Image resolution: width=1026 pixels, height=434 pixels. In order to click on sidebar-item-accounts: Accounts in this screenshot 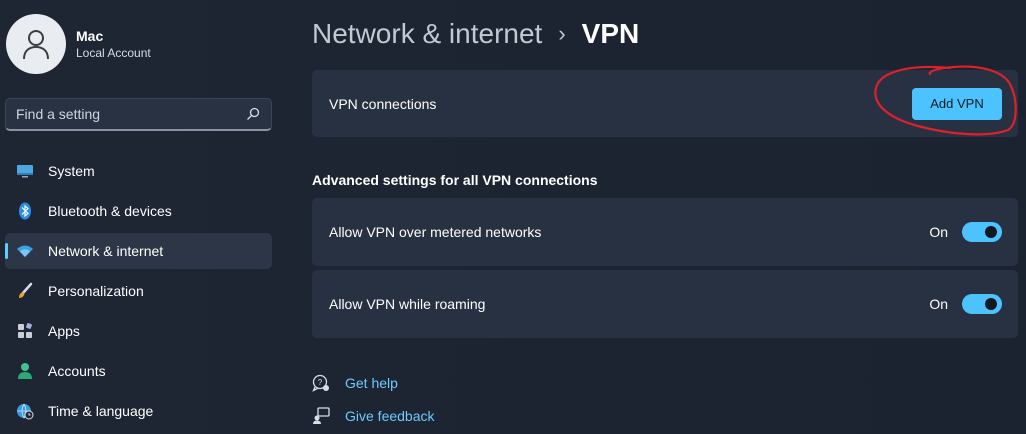, I will do `click(138, 371)`.